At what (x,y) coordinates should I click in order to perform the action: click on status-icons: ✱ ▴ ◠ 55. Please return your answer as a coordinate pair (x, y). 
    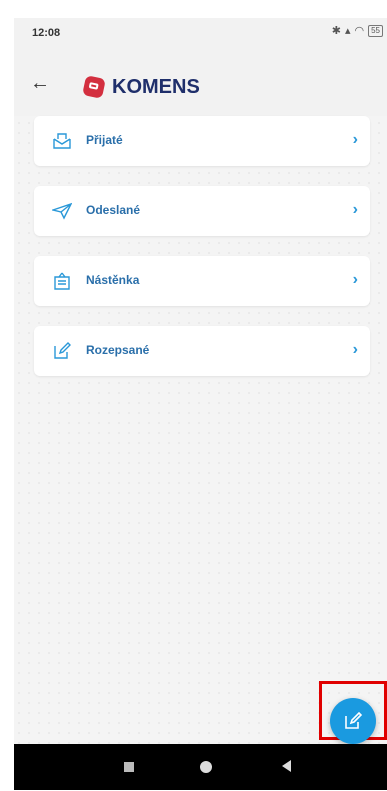
    Looking at the image, I should click on (357, 30).